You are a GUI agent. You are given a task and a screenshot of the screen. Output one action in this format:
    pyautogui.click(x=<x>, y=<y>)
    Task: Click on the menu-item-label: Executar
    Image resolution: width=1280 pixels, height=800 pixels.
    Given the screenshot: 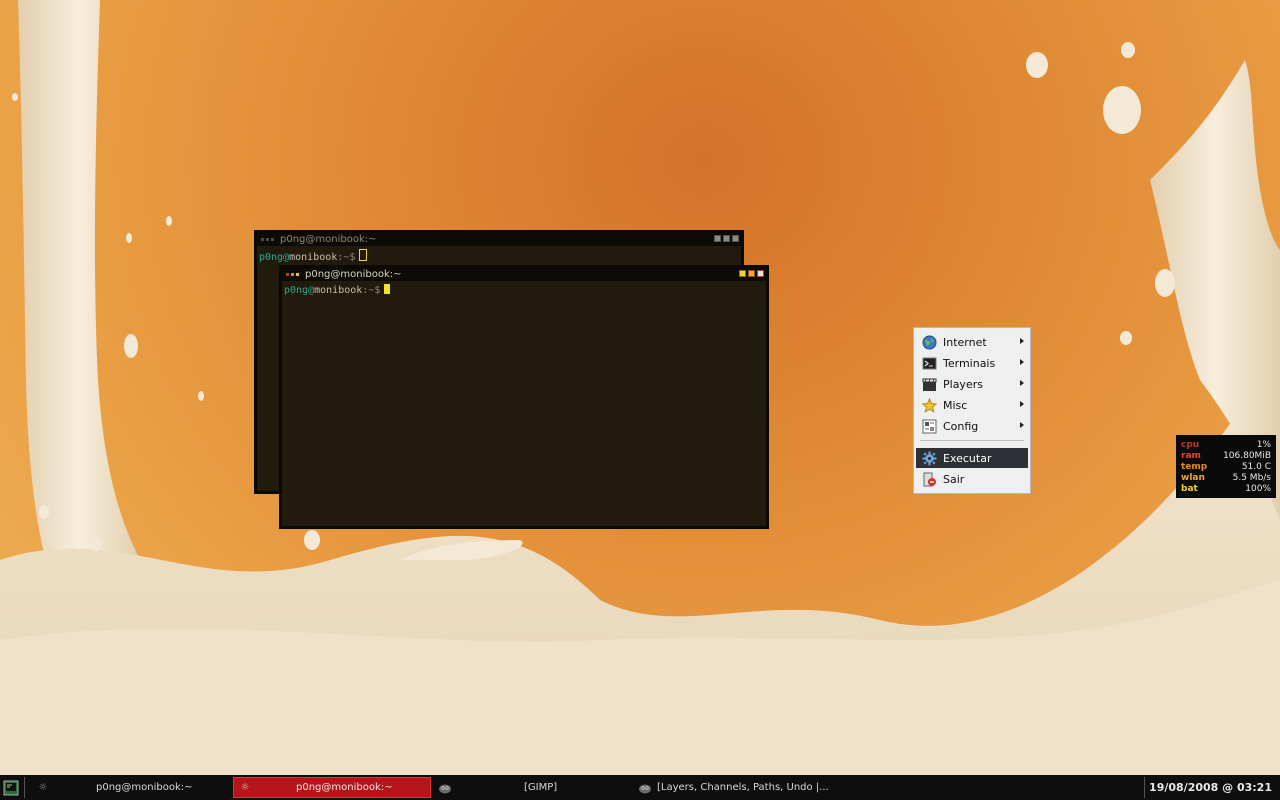 What is the action you would take?
    pyautogui.click(x=967, y=458)
    